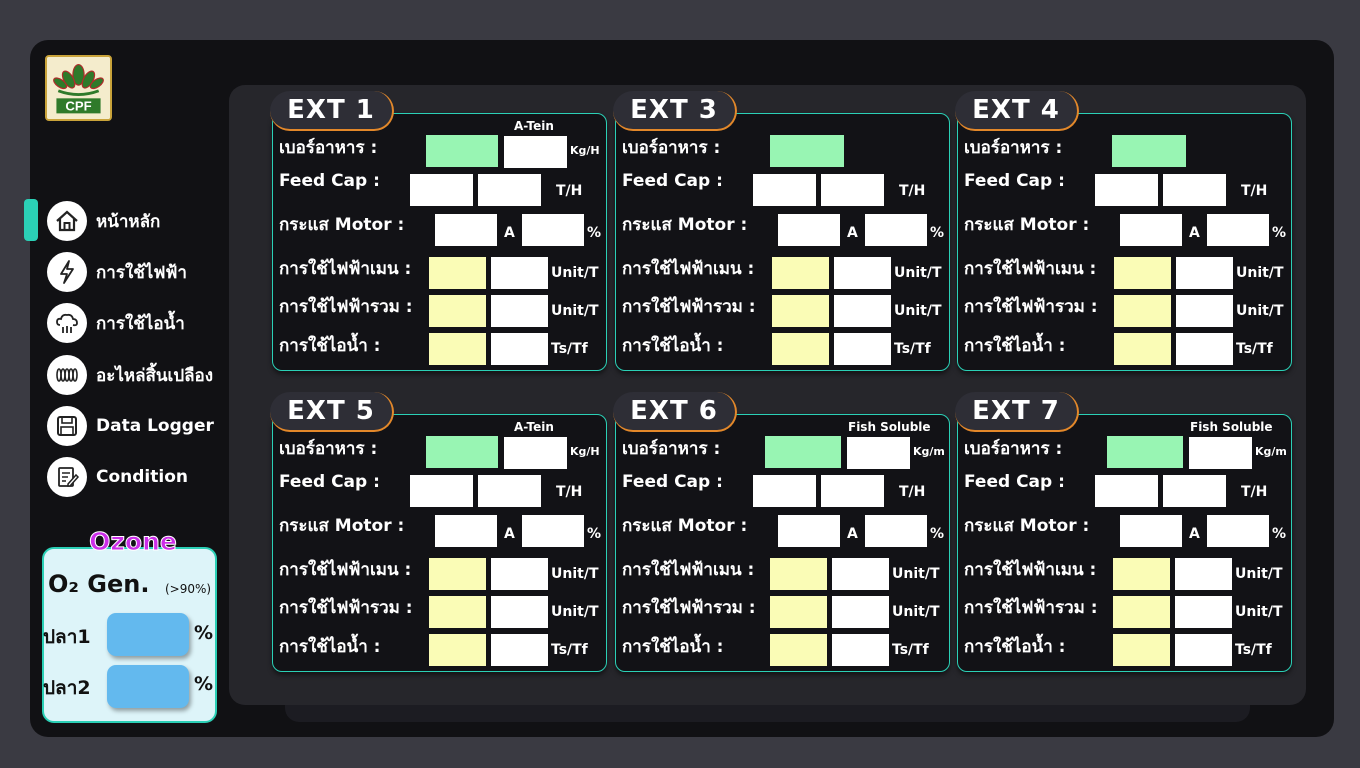 The image size is (1360, 768). Describe the element at coordinates (140, 323) in the screenshot. I see `sidebar-item-label: การใช้ไอน้ำ` at that location.